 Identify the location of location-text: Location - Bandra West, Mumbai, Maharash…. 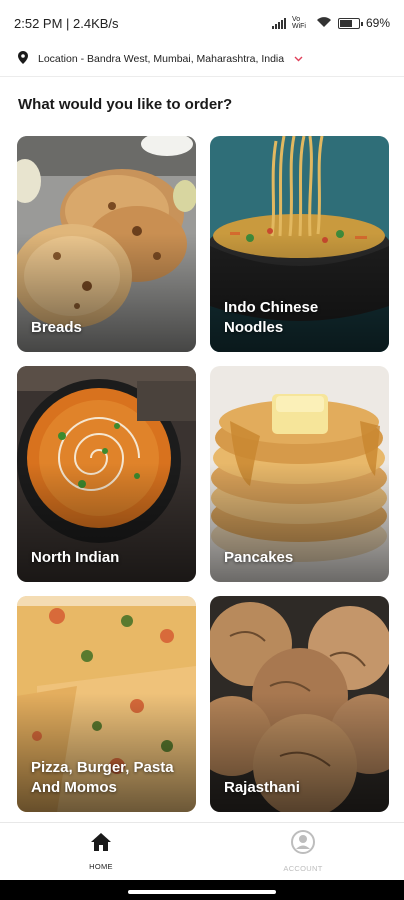
(161, 59).